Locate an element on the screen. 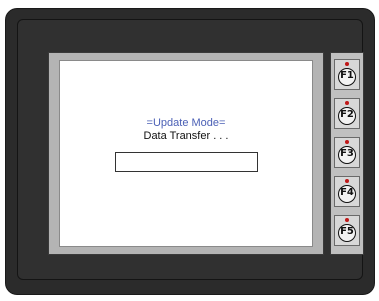 The width and height of the screenshot is (379, 301). f4-label: F4 is located at coordinates (347, 192).